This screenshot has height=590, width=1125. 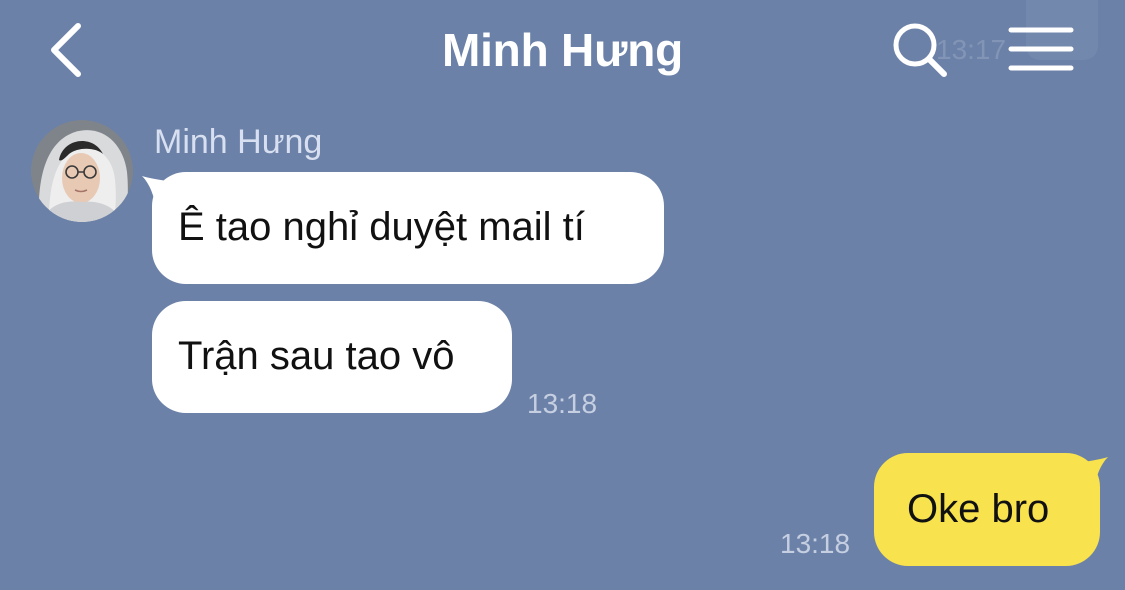 I want to click on incoming-message-bubble: Ê tao nghỉ duyệt mail tí, so click(x=408, y=228).